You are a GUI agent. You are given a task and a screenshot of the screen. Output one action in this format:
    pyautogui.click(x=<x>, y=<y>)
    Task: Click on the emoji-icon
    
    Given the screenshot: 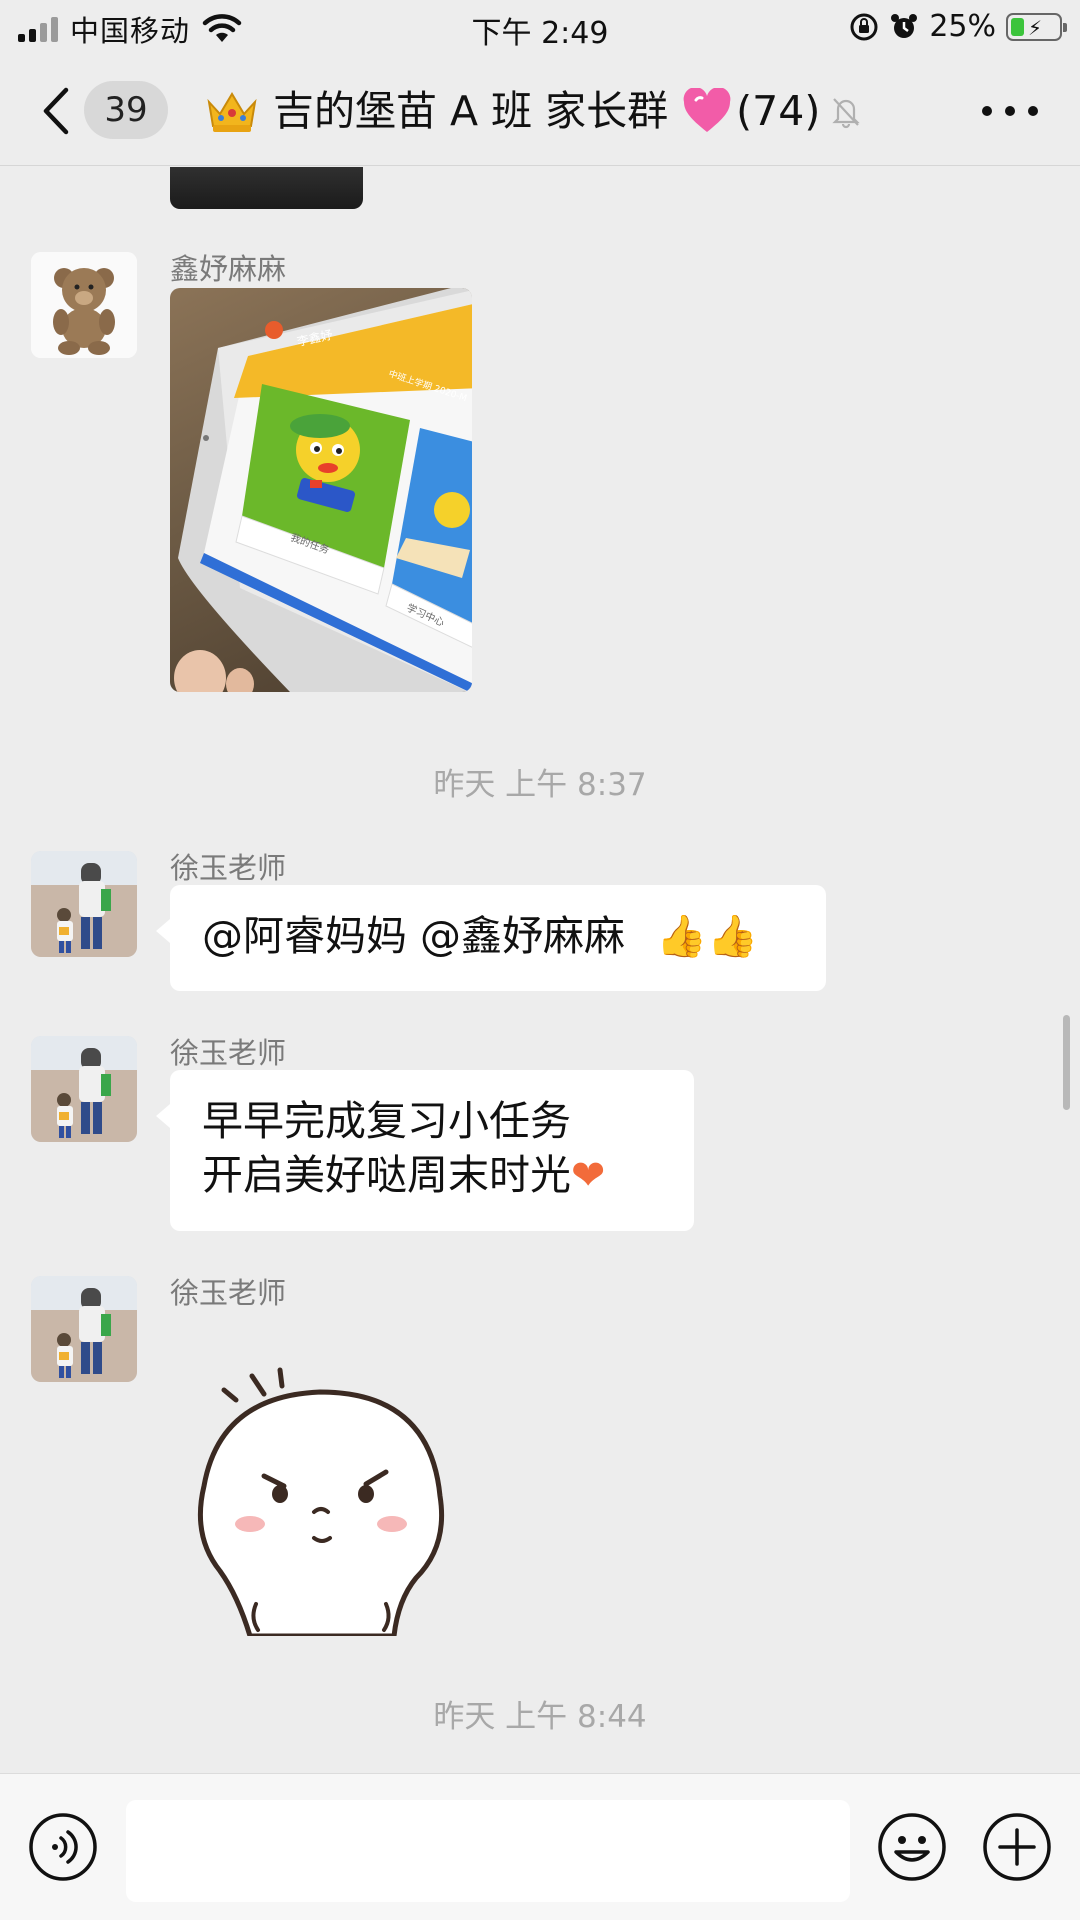 What is the action you would take?
    pyautogui.click(x=912, y=1847)
    